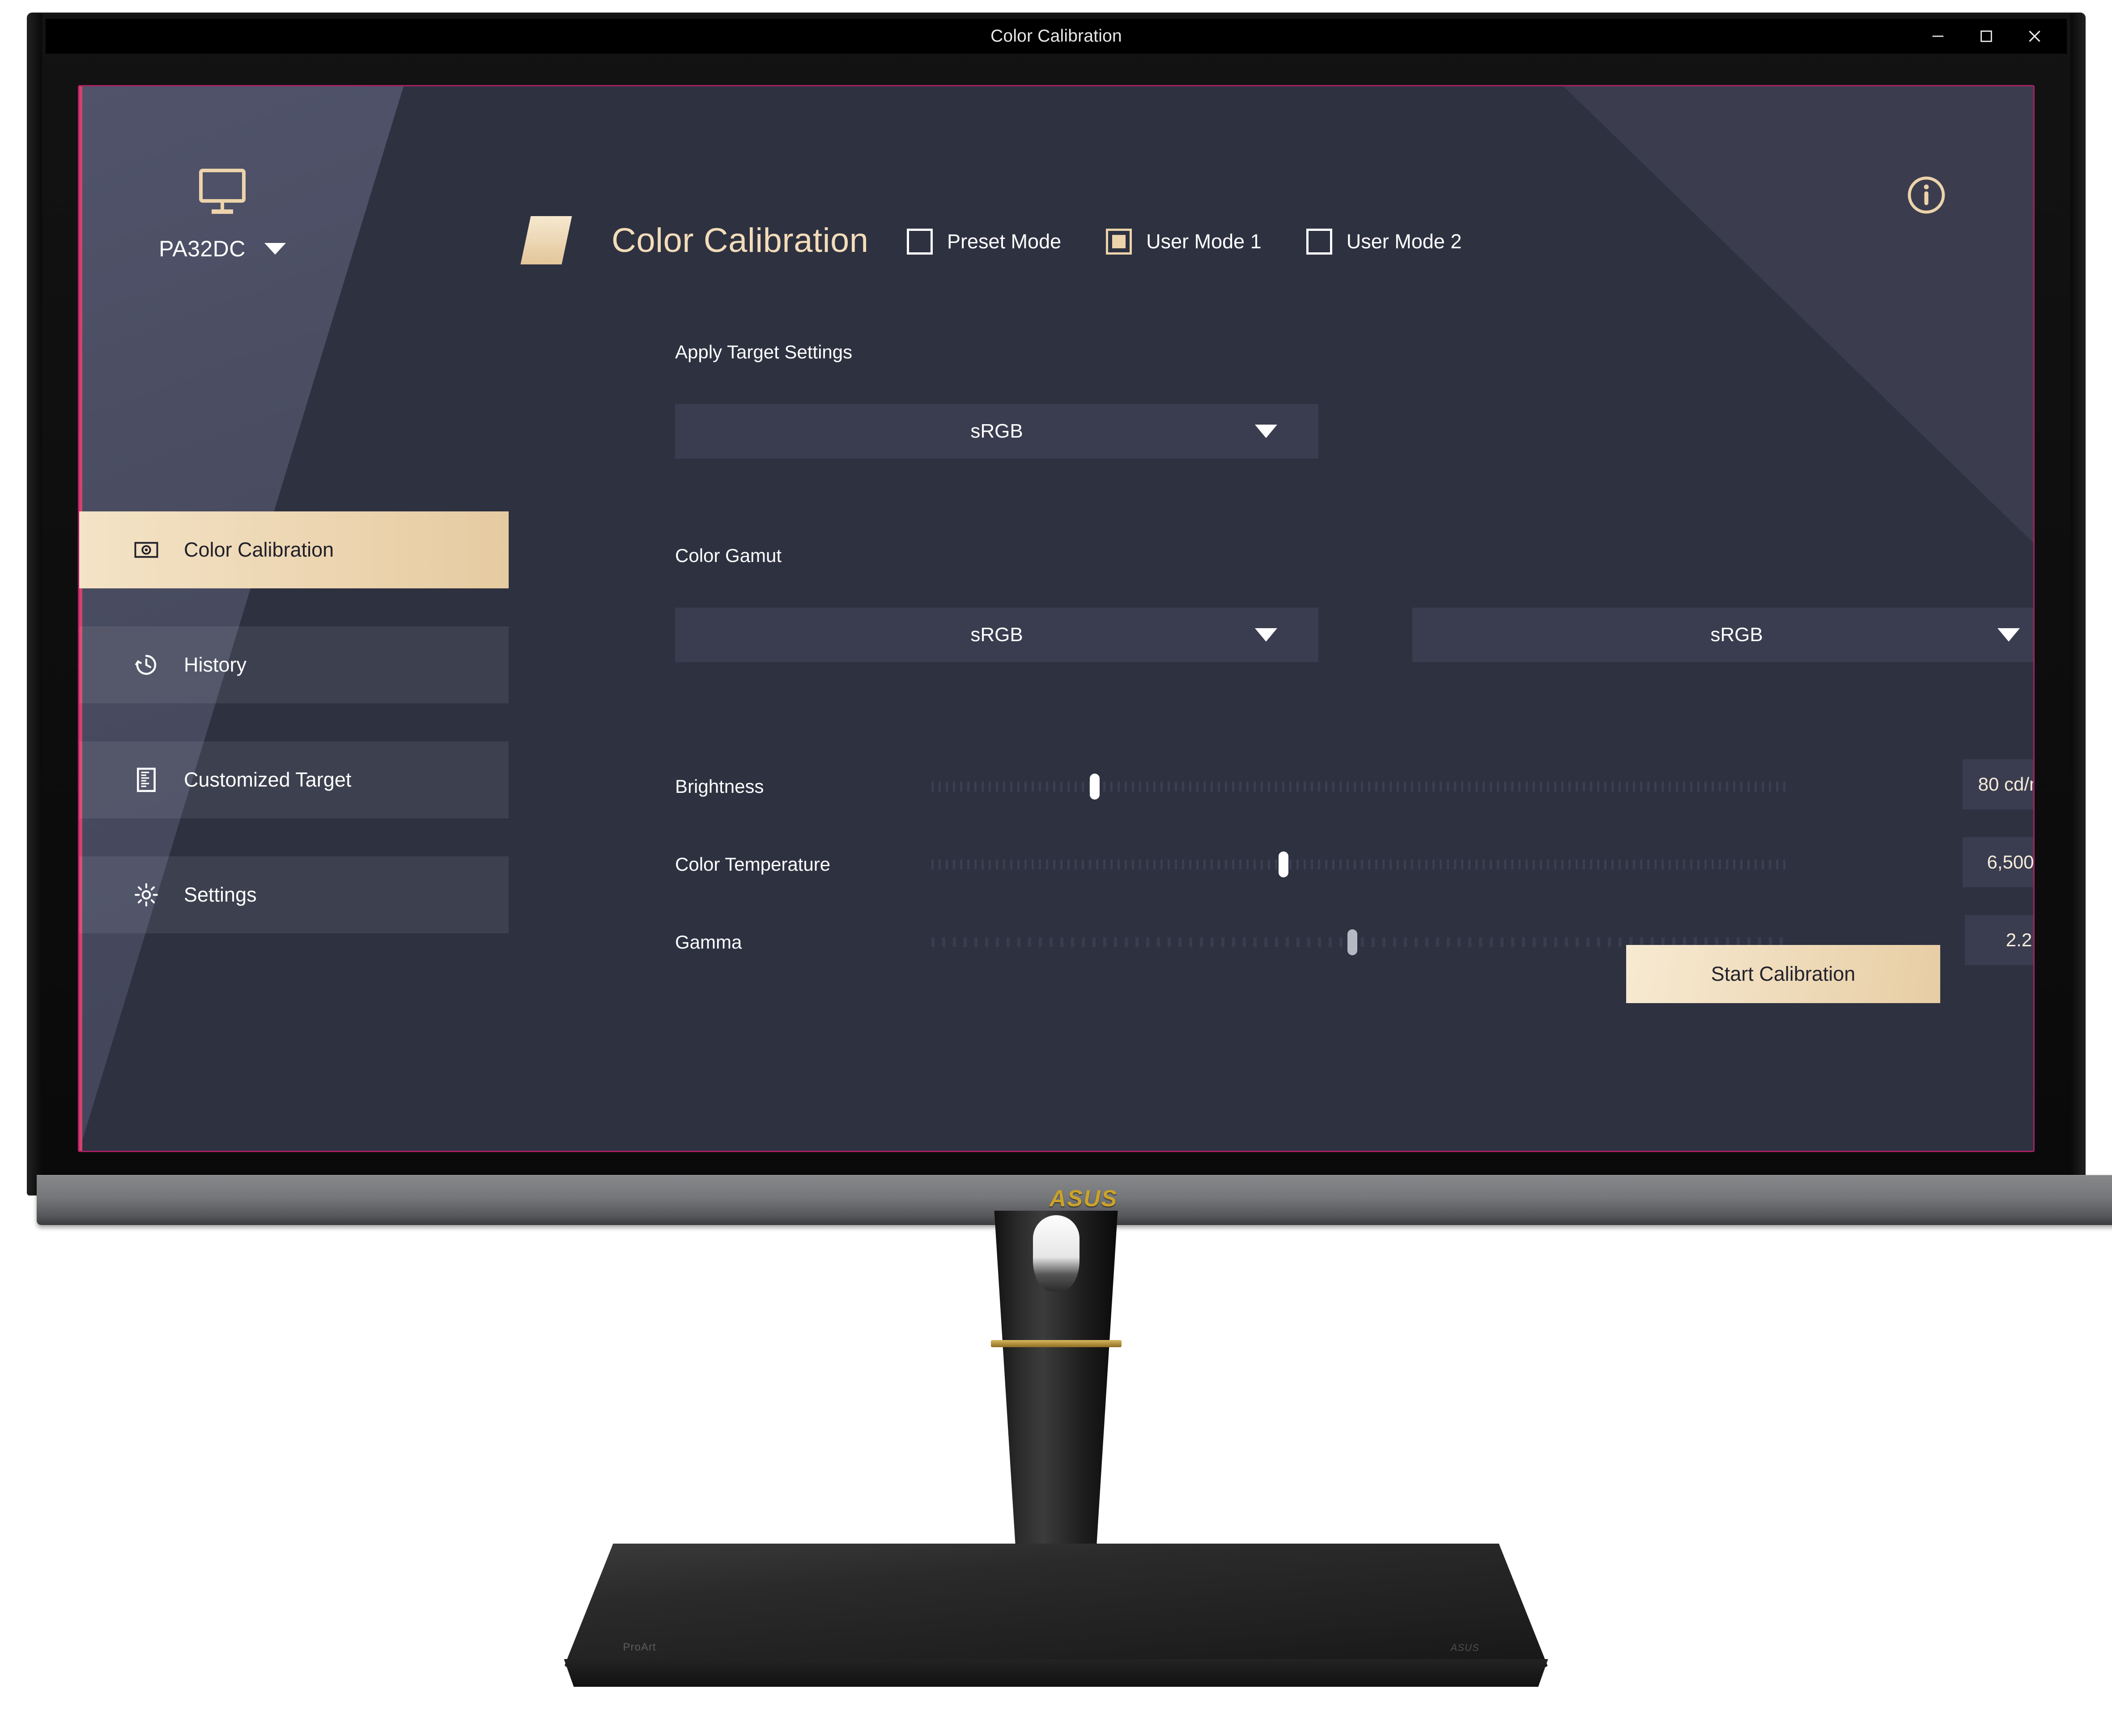  I want to click on device-name-row: PA32DC, so click(222, 249).